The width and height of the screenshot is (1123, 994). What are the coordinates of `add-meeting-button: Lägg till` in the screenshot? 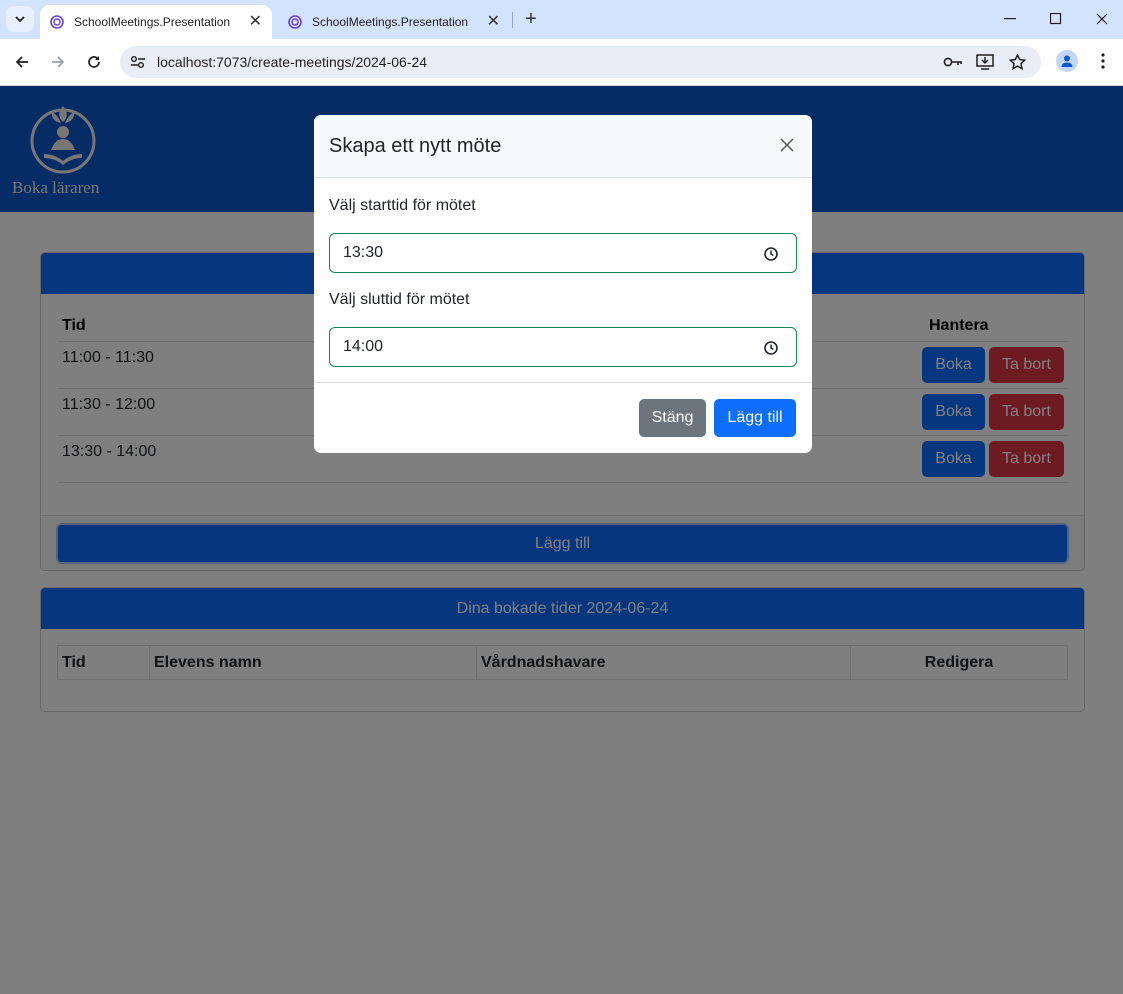 It's located at (755, 418).